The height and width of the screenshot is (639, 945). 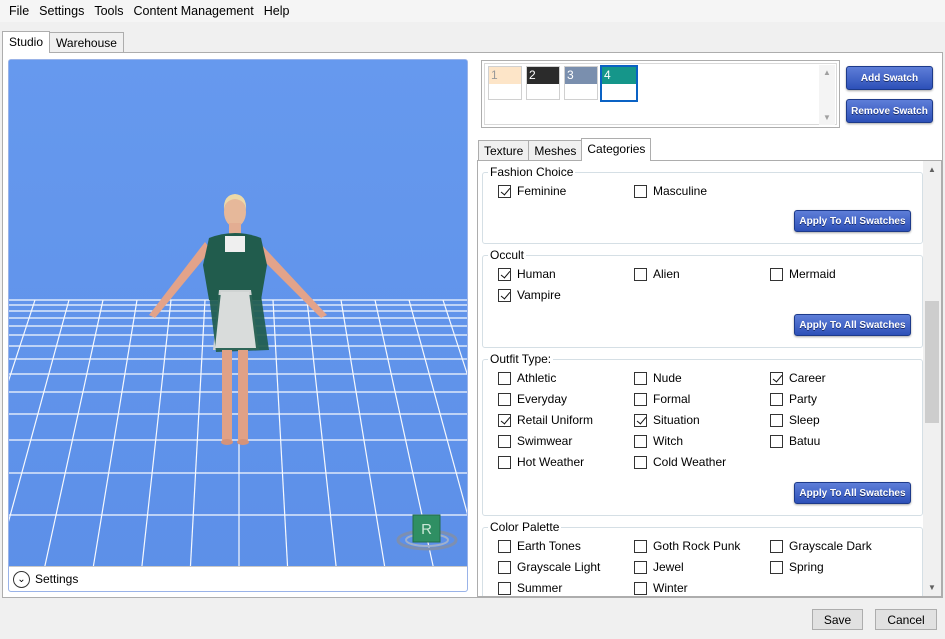 I want to click on chevron-down-icon: ⌄, so click(x=21, y=579).